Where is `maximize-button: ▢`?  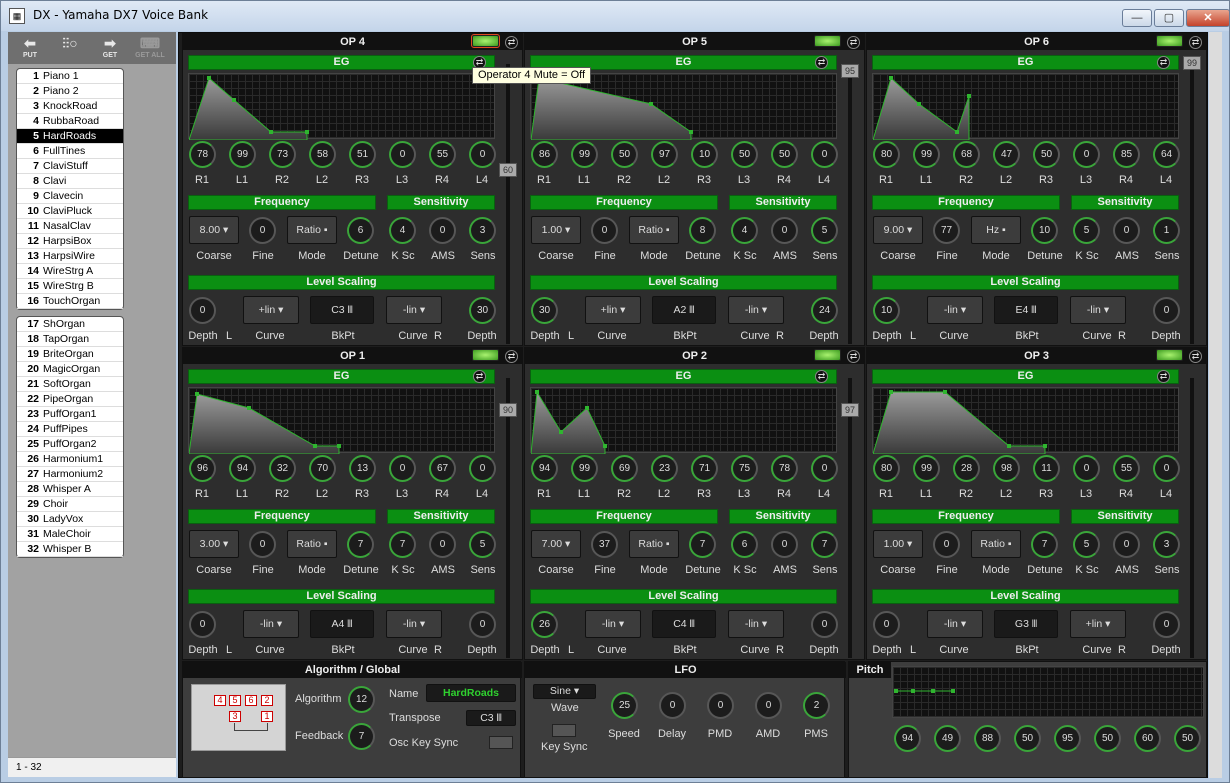 maximize-button: ▢ is located at coordinates (1169, 18).